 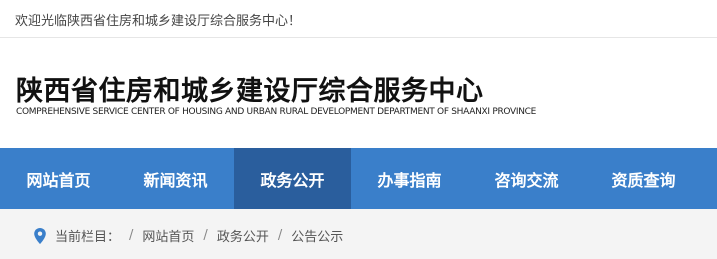 What do you see at coordinates (158, 21) in the screenshot?
I see `welcome-text: 欢迎光临陕西省住房和城乡建设厅综合服务中心！` at bounding box center [158, 21].